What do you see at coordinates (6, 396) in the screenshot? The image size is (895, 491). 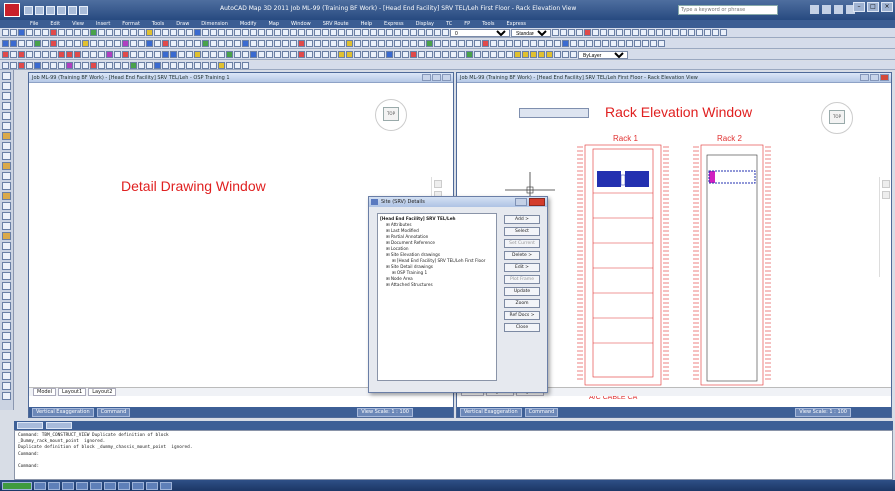 I see `explode-tool-icon` at bounding box center [6, 396].